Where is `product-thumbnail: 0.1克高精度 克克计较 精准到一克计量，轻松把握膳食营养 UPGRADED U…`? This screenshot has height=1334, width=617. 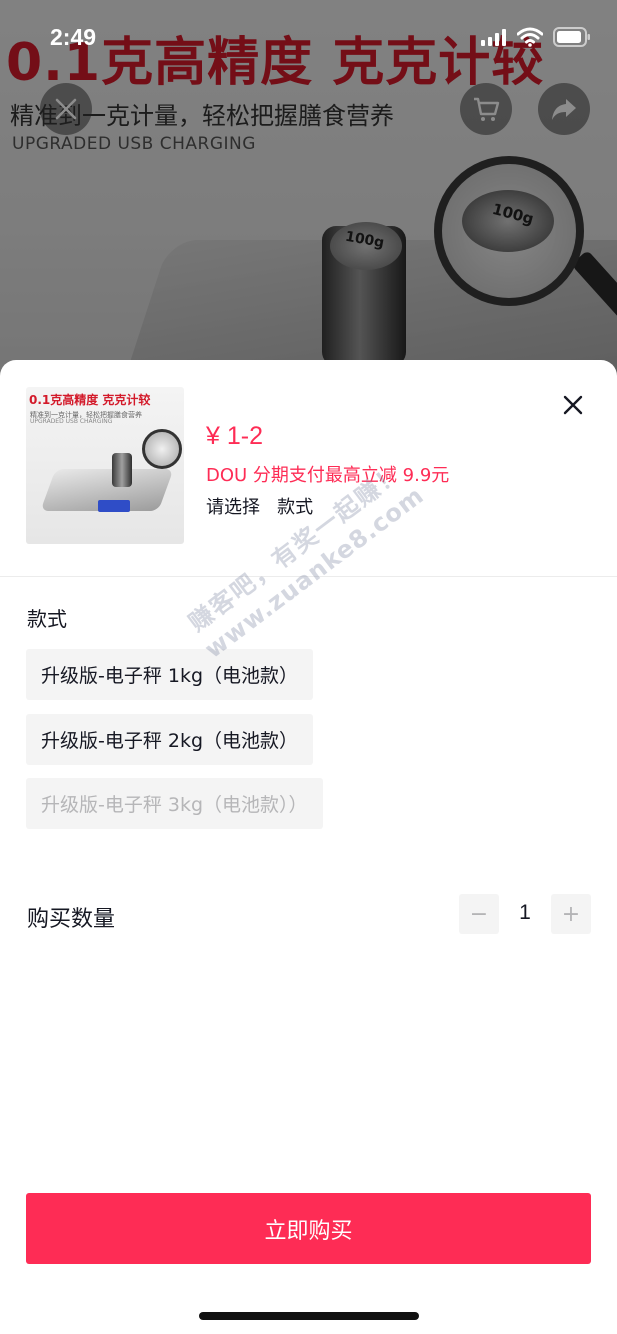
product-thumbnail: 0.1克高精度 克克计较 精准到一克计量，轻松把握膳食营养 UPGRADED U… is located at coordinates (105, 465).